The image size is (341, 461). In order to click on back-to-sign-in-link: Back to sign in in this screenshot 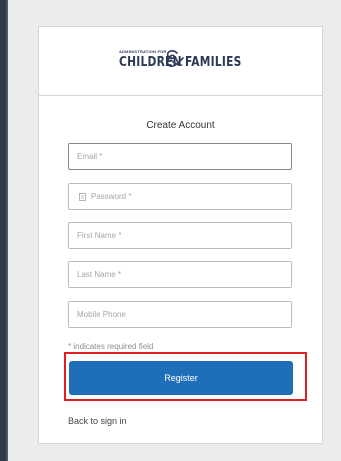, I will do `click(97, 421)`.